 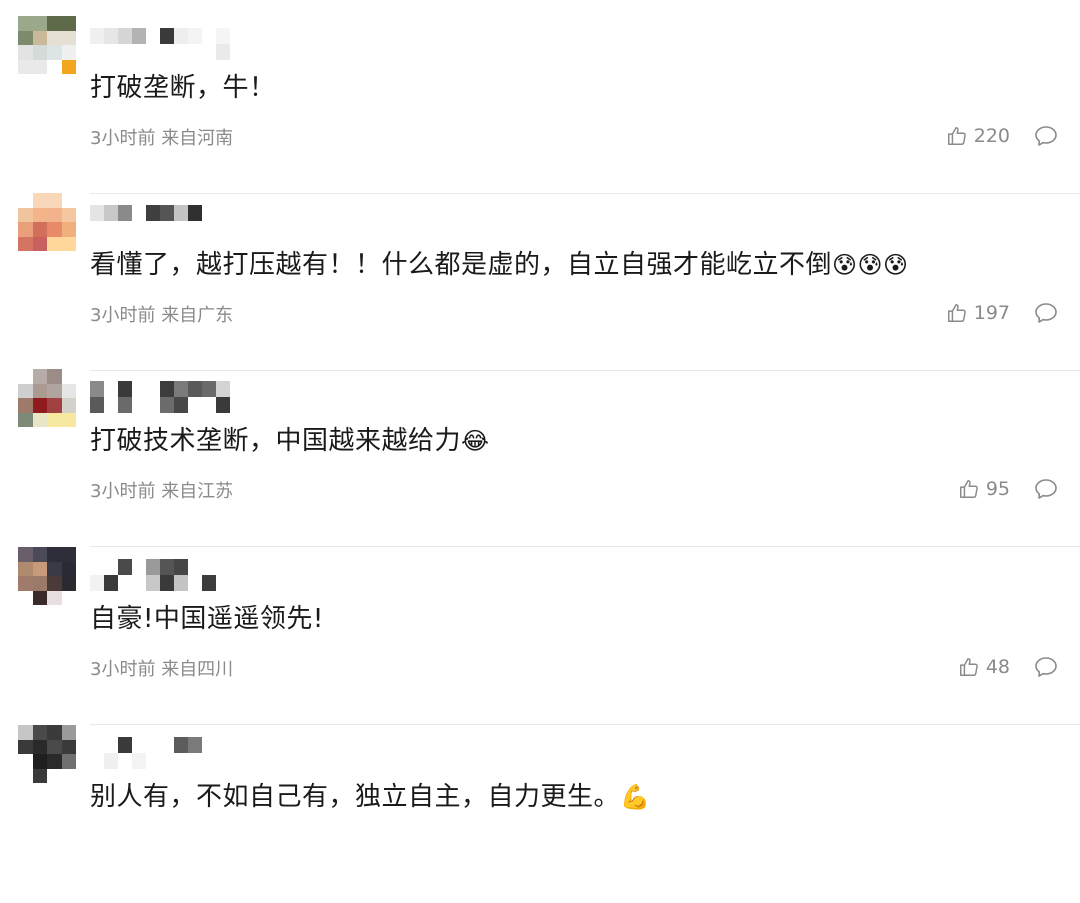 What do you see at coordinates (161, 314) in the screenshot?
I see `comment-meta: 3小时前 来自广东` at bounding box center [161, 314].